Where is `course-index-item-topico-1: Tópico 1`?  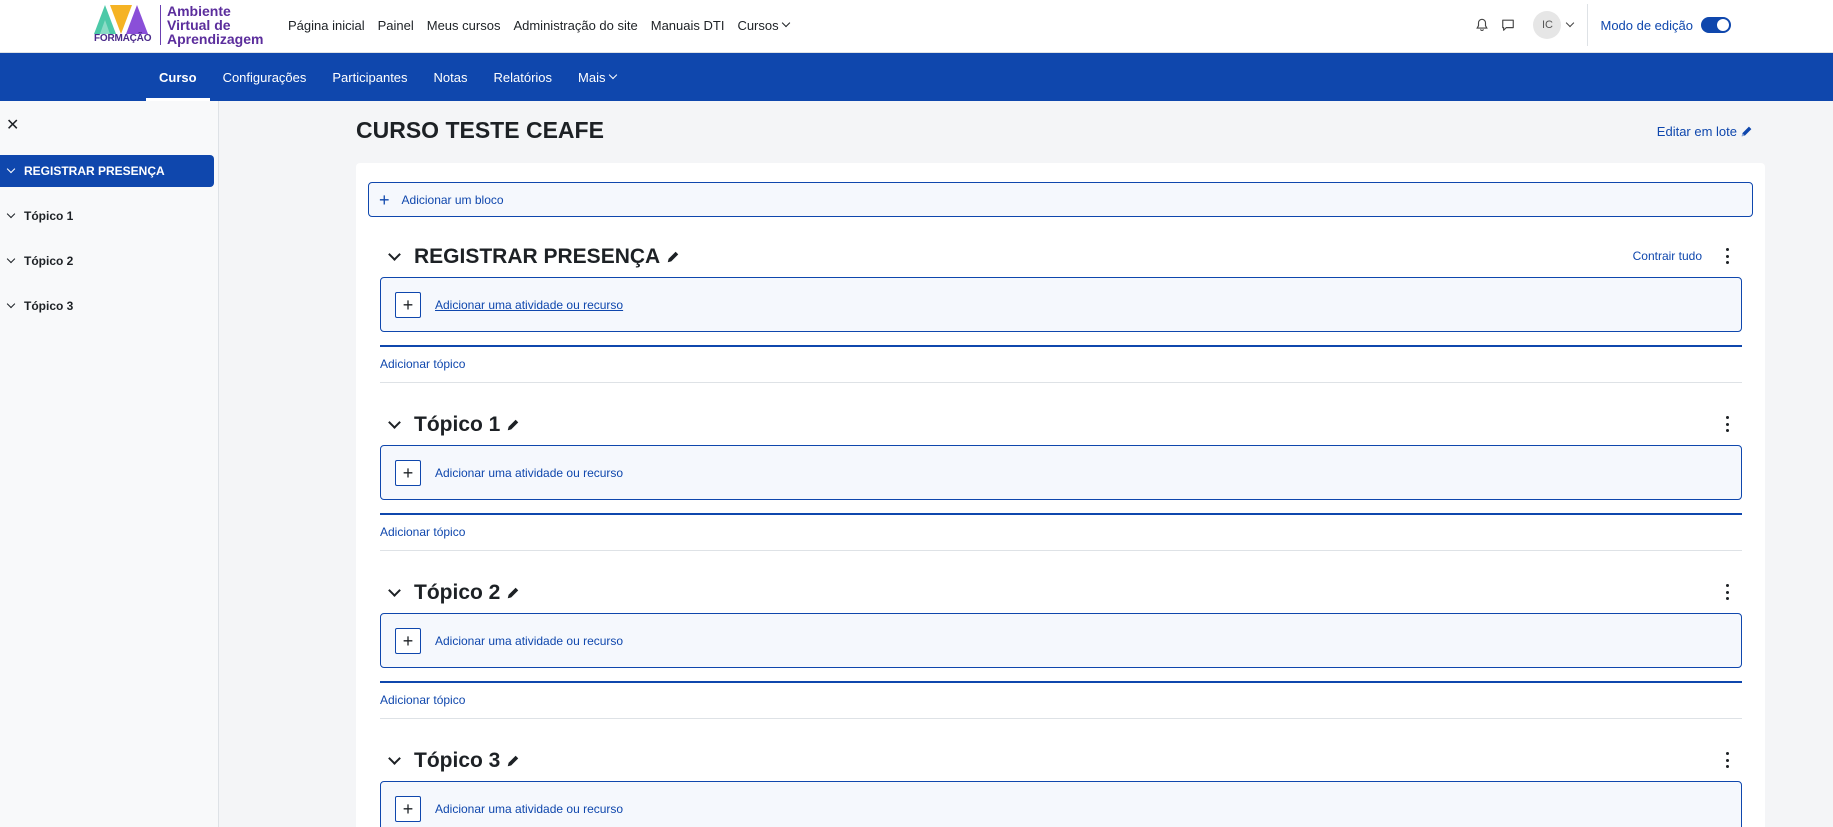
course-index-item-topico-1: Tópico 1 is located at coordinates (107, 216).